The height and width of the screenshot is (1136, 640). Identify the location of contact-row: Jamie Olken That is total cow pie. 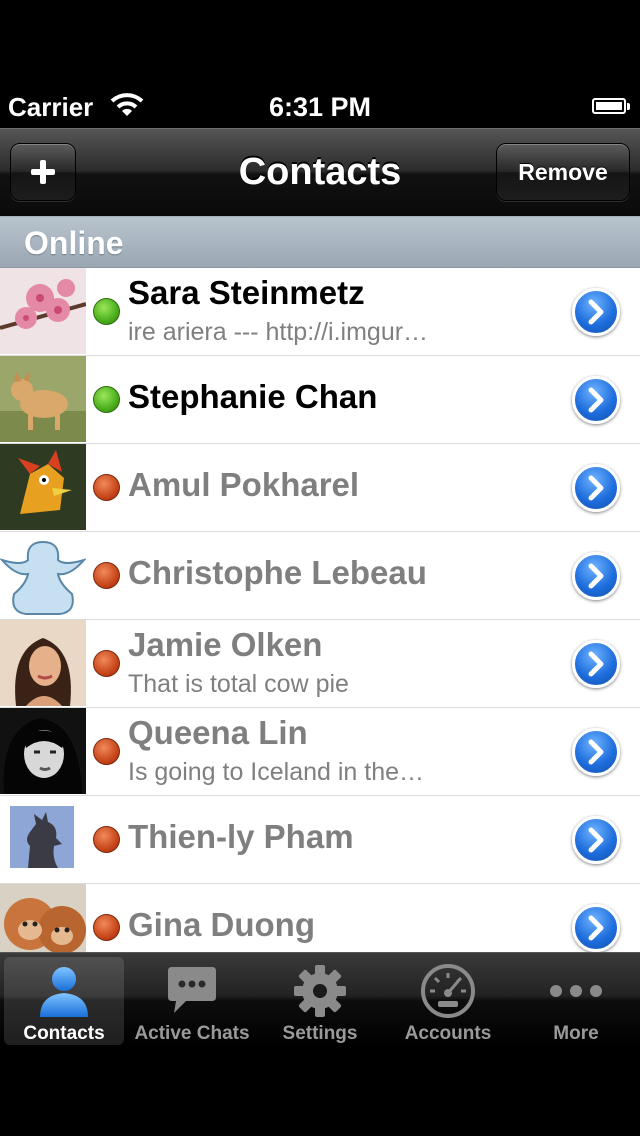
(320, 664).